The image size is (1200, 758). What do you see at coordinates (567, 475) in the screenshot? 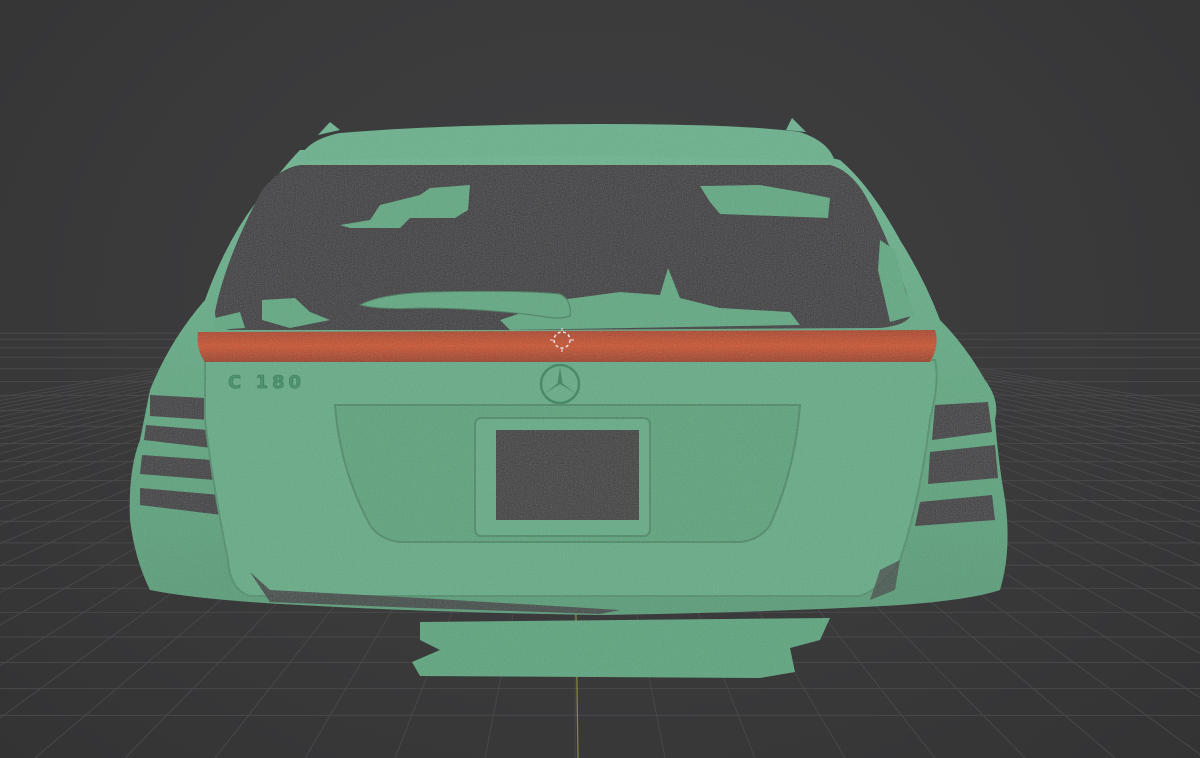
I see `license-plate-hole` at bounding box center [567, 475].